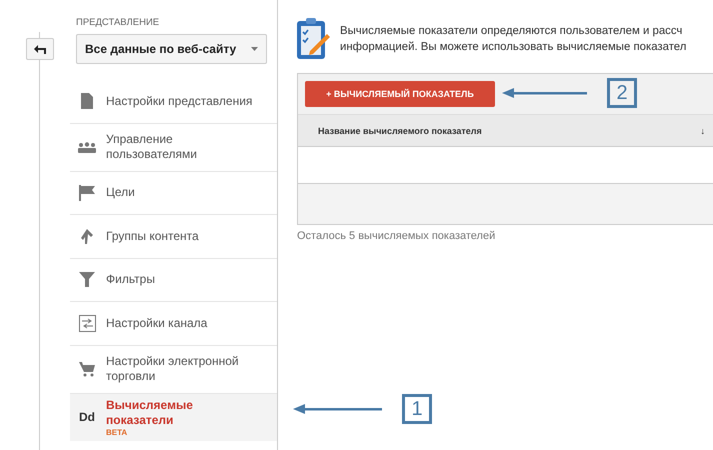 The height and width of the screenshot is (450, 713). What do you see at coordinates (417, 409) in the screenshot?
I see `step-number: 1` at bounding box center [417, 409].